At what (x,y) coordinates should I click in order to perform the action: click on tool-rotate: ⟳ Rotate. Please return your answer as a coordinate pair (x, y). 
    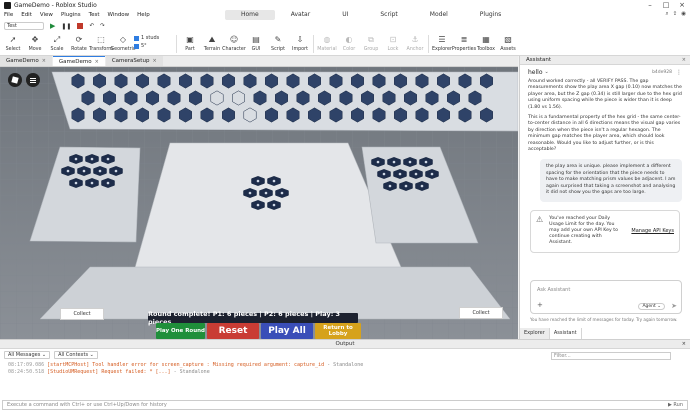
    Looking at the image, I should click on (79, 42).